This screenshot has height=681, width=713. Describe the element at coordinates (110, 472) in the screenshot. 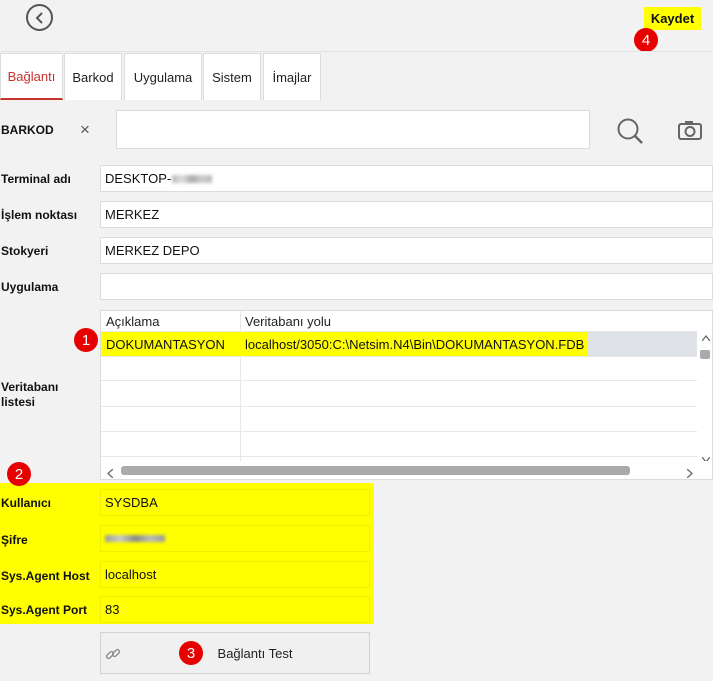

I see `scroll-left-icon` at that location.